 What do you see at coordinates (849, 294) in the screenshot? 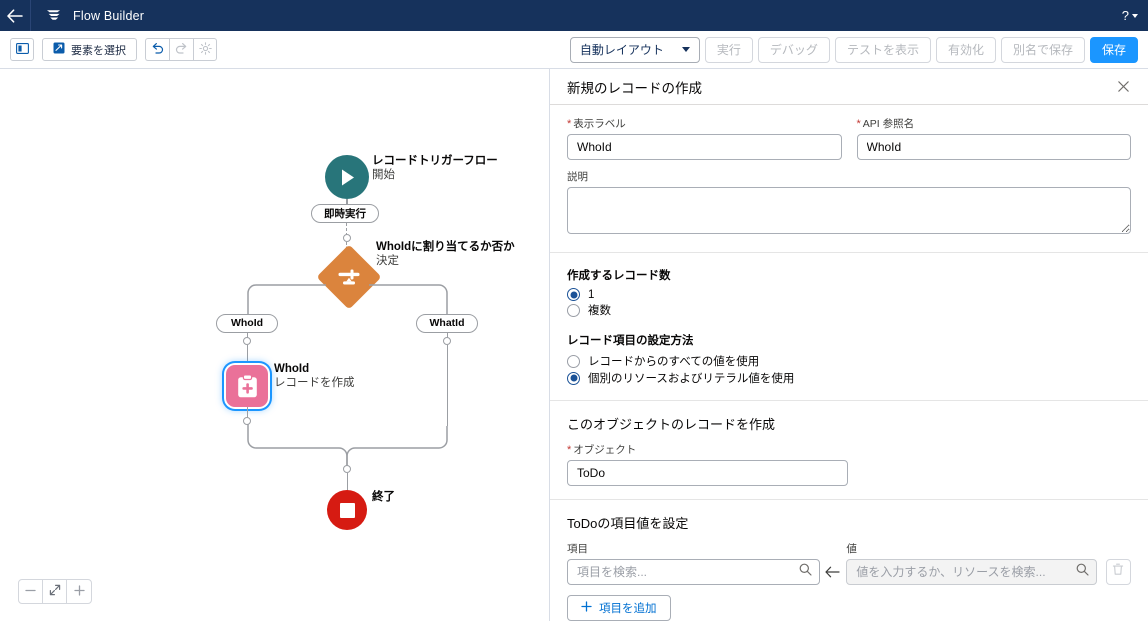
I see `radio-record-count-one: 1` at bounding box center [849, 294].